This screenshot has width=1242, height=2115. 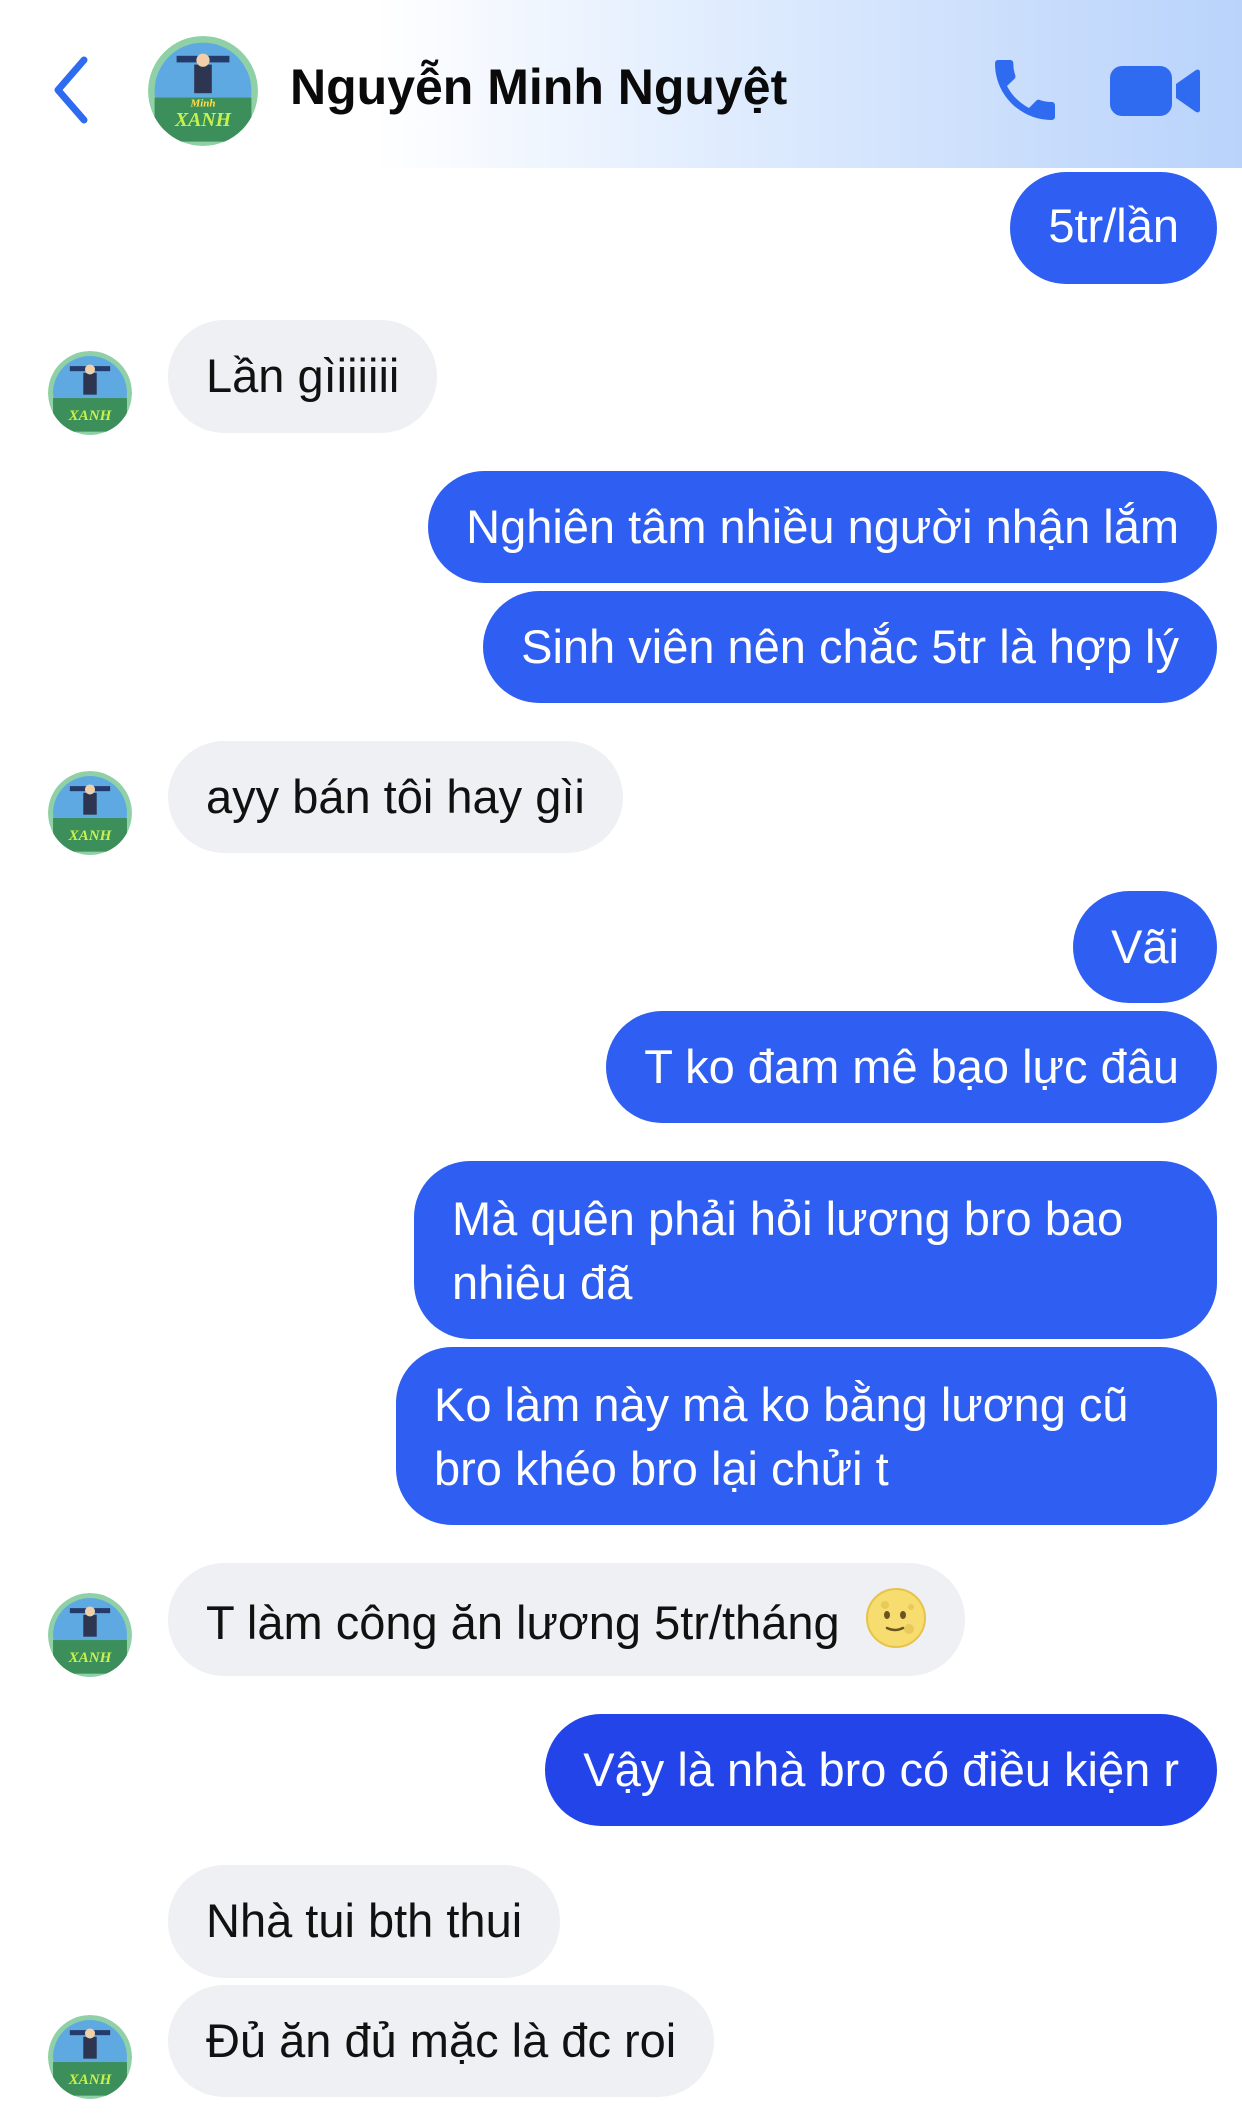 I want to click on message-bubble-incoming: Lần gìiiiiii, so click(x=303, y=376).